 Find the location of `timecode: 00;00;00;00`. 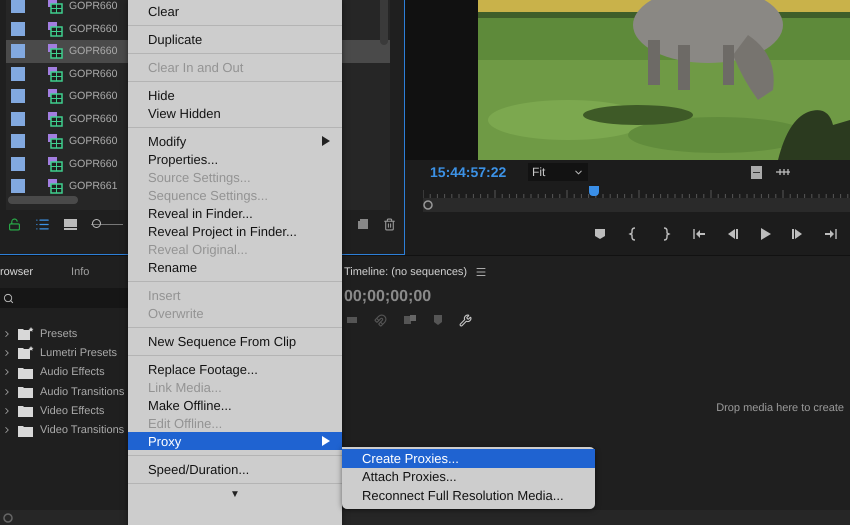

timecode: 00;00;00;00 is located at coordinates (388, 297).